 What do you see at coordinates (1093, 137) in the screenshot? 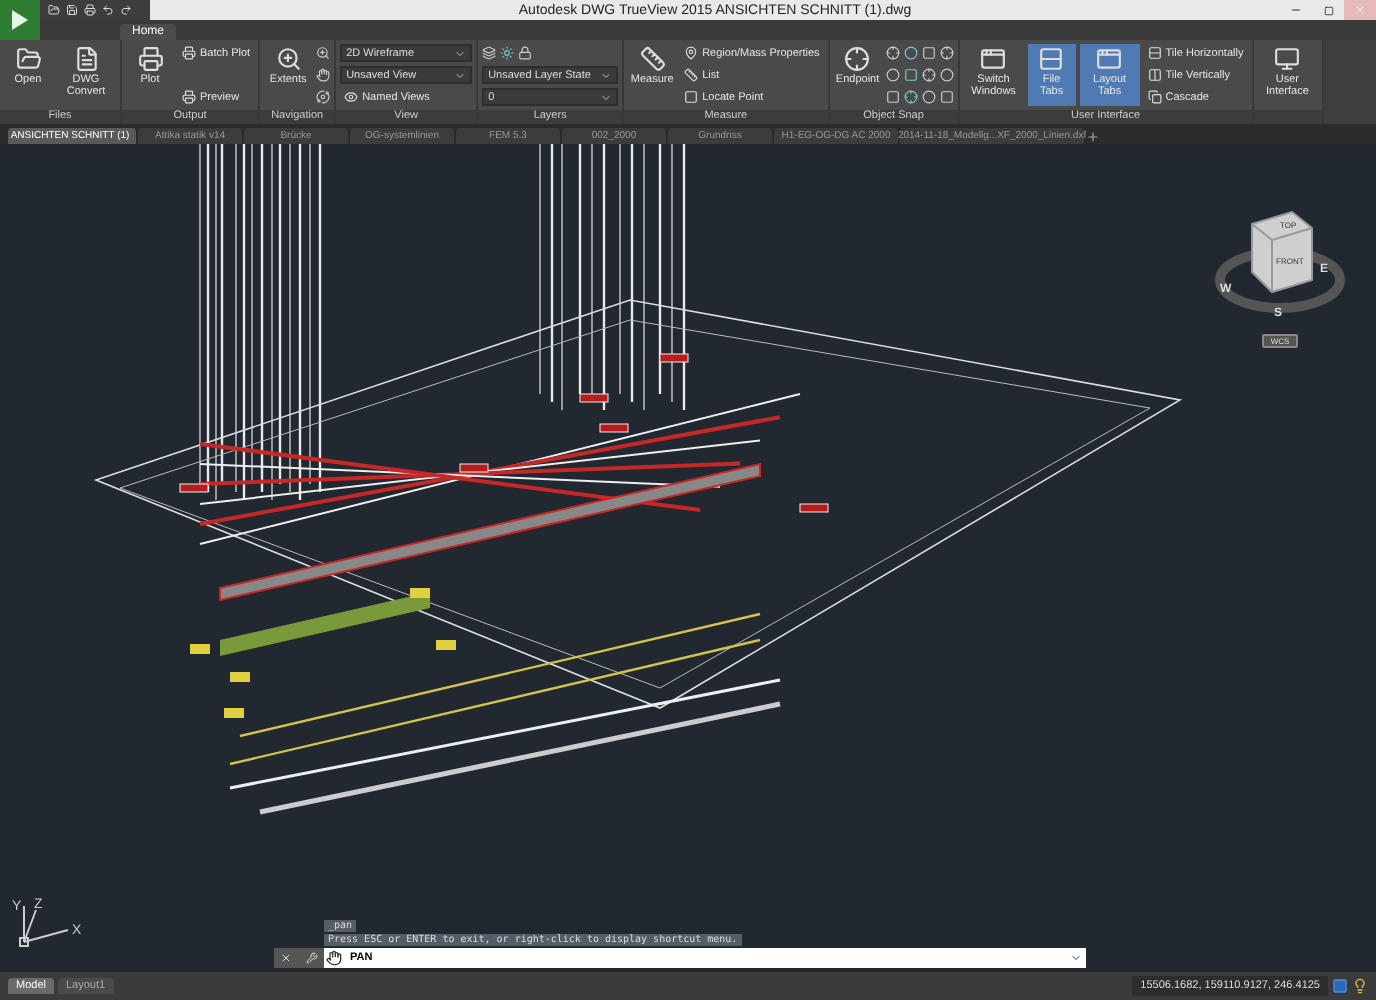
I see `new-tab-icon` at bounding box center [1093, 137].